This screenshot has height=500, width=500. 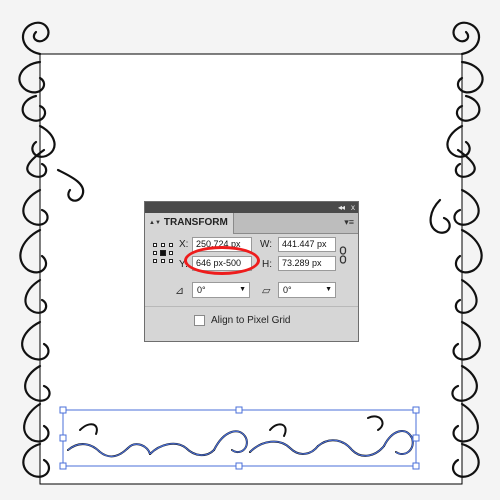 I want to click on reference-point-icon, so click(x=163, y=253).